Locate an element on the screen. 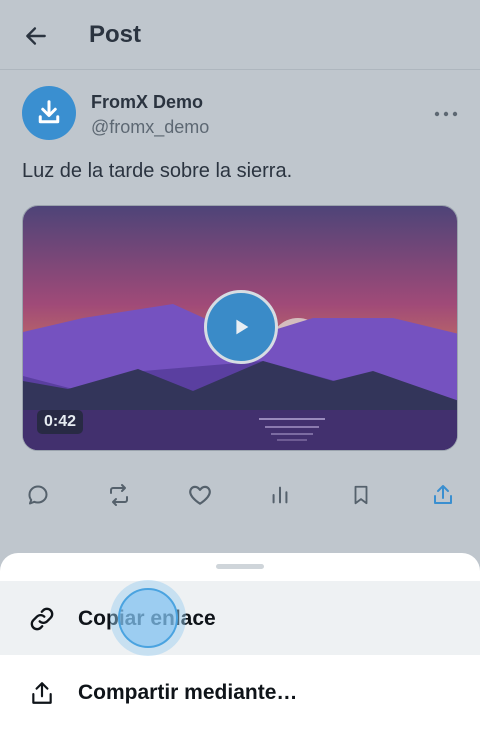 This screenshot has width=480, height=755. repost-button is located at coordinates (119, 495).